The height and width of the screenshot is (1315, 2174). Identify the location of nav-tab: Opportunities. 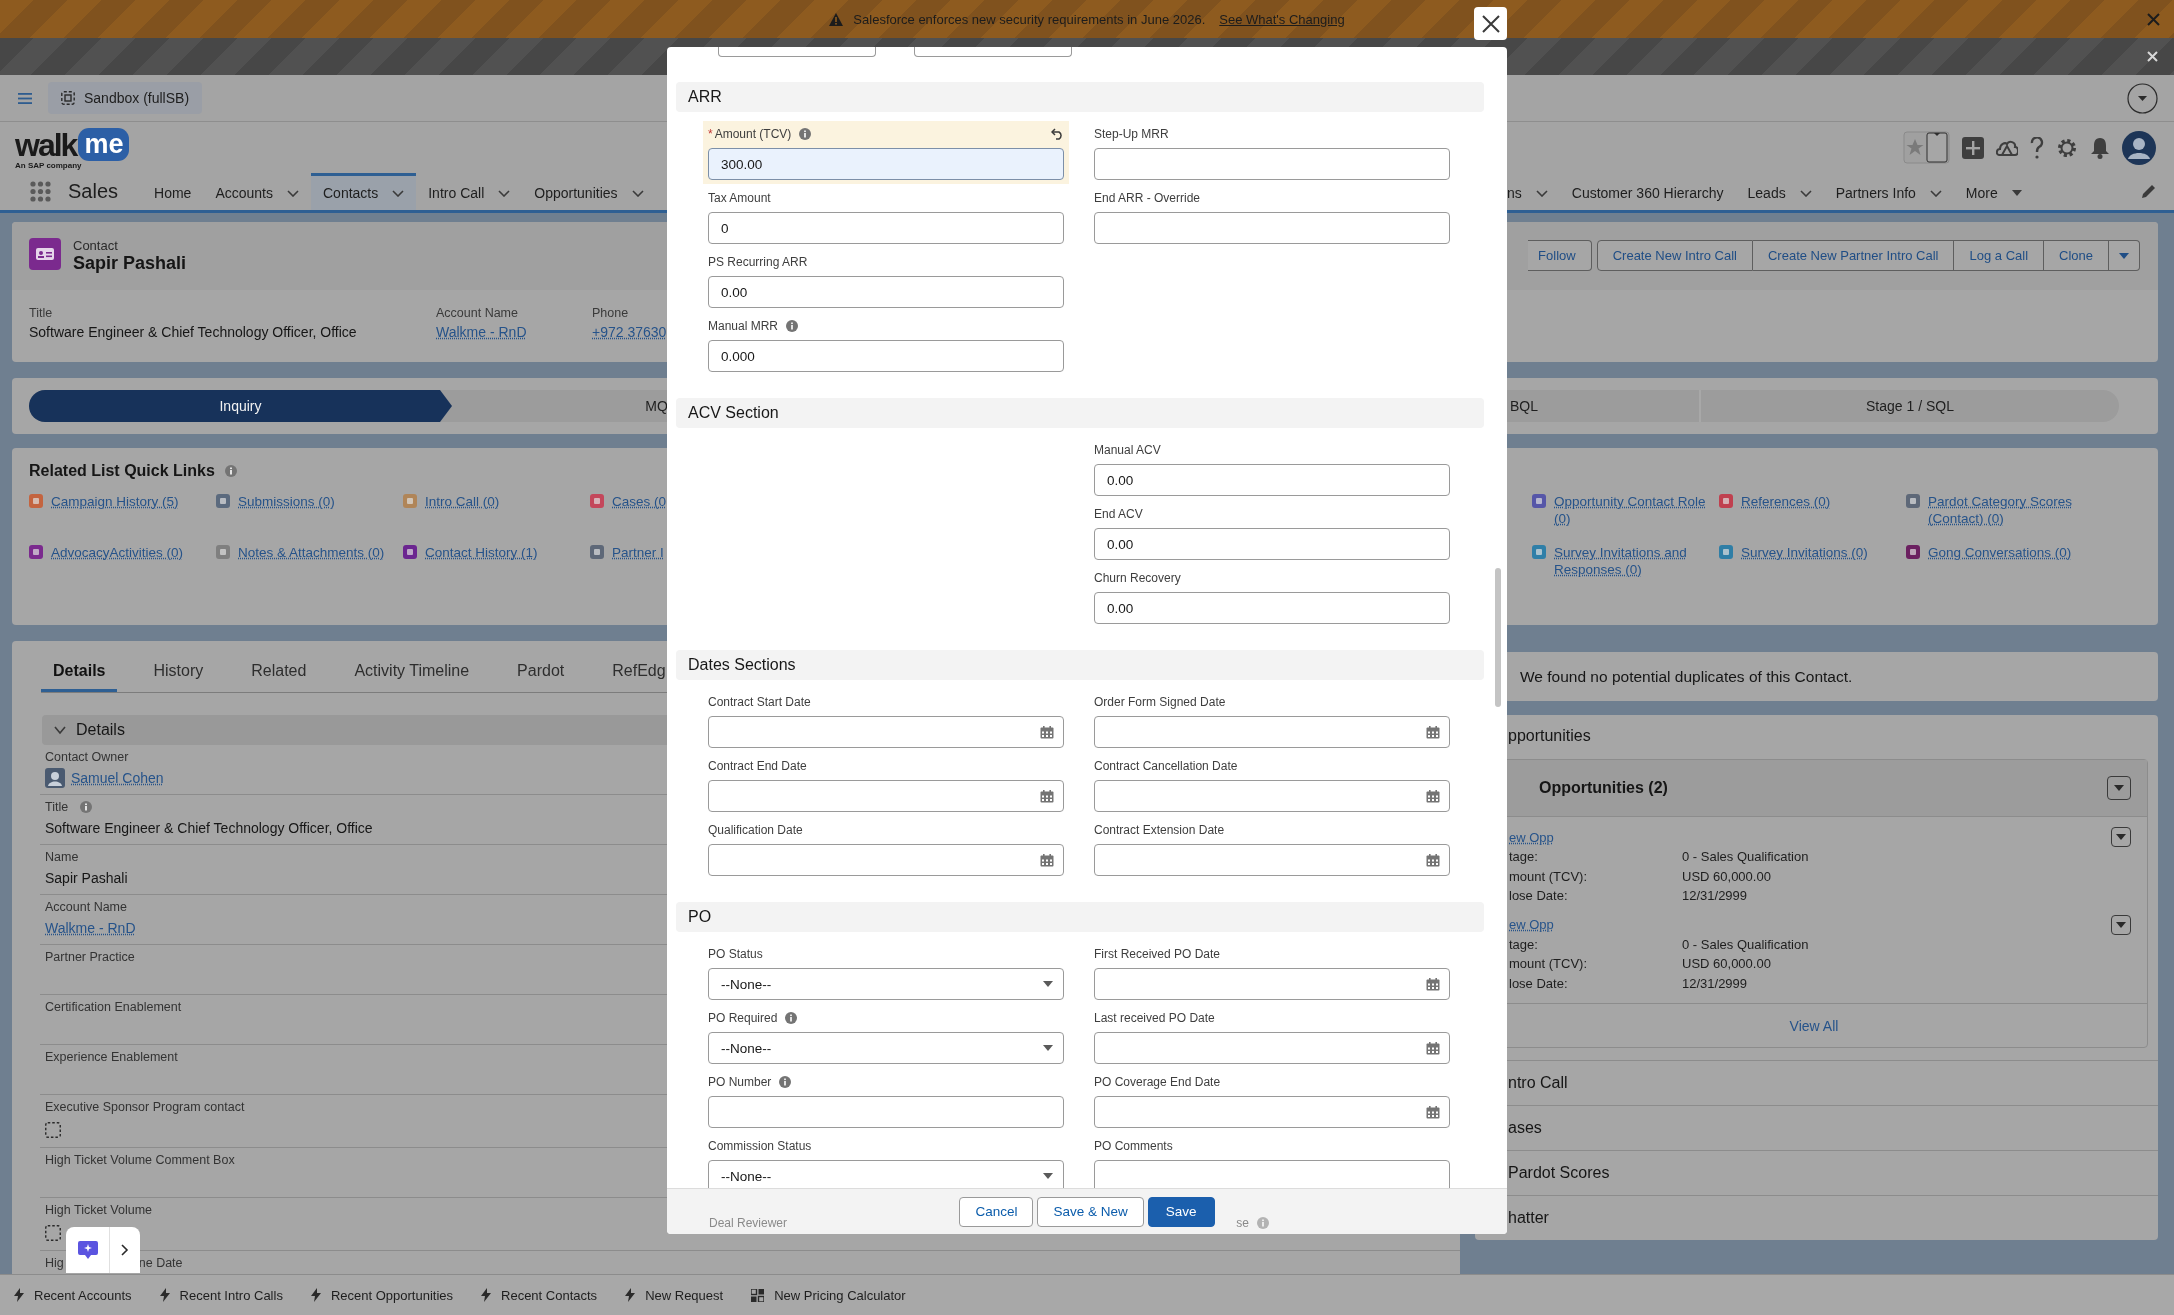
(589, 191).